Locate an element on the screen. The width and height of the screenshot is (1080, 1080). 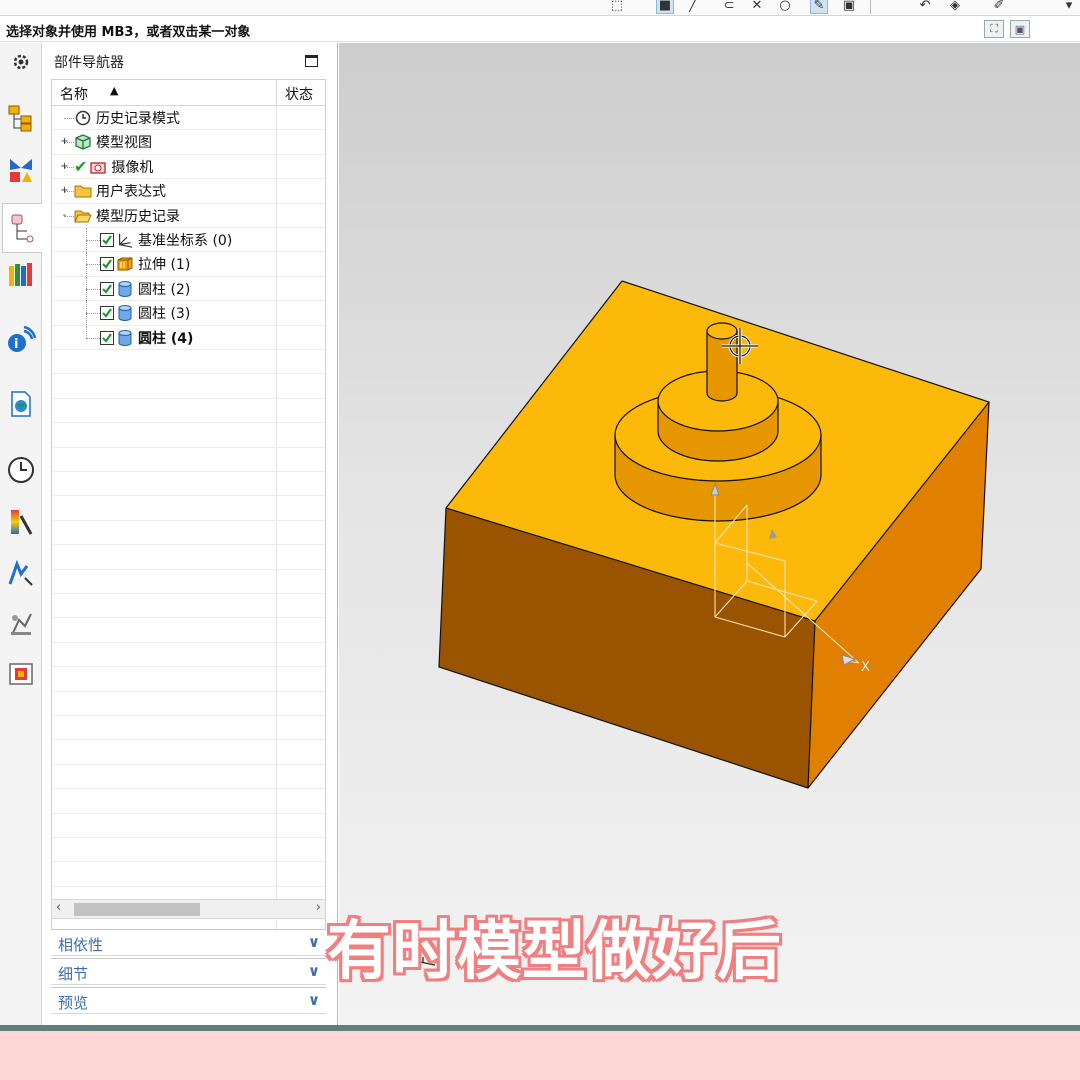
column-header-state: 状态 is located at coordinates (300, 93).